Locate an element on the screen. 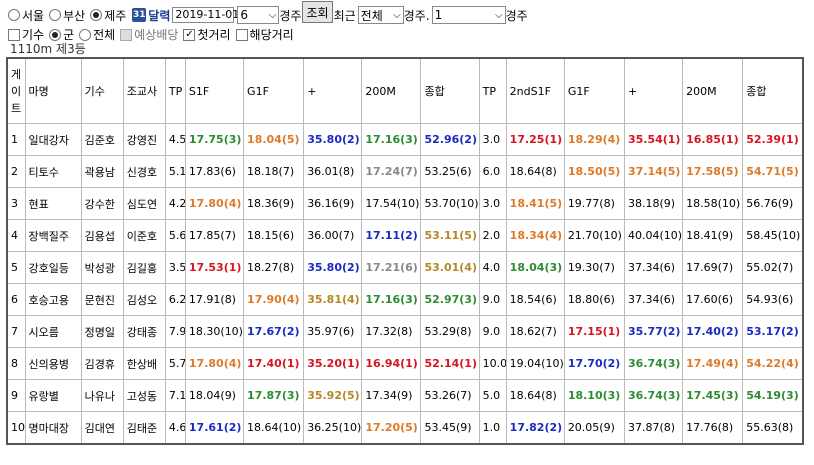 This screenshot has height=465, width=814. radio-all is located at coordinates (85, 34).